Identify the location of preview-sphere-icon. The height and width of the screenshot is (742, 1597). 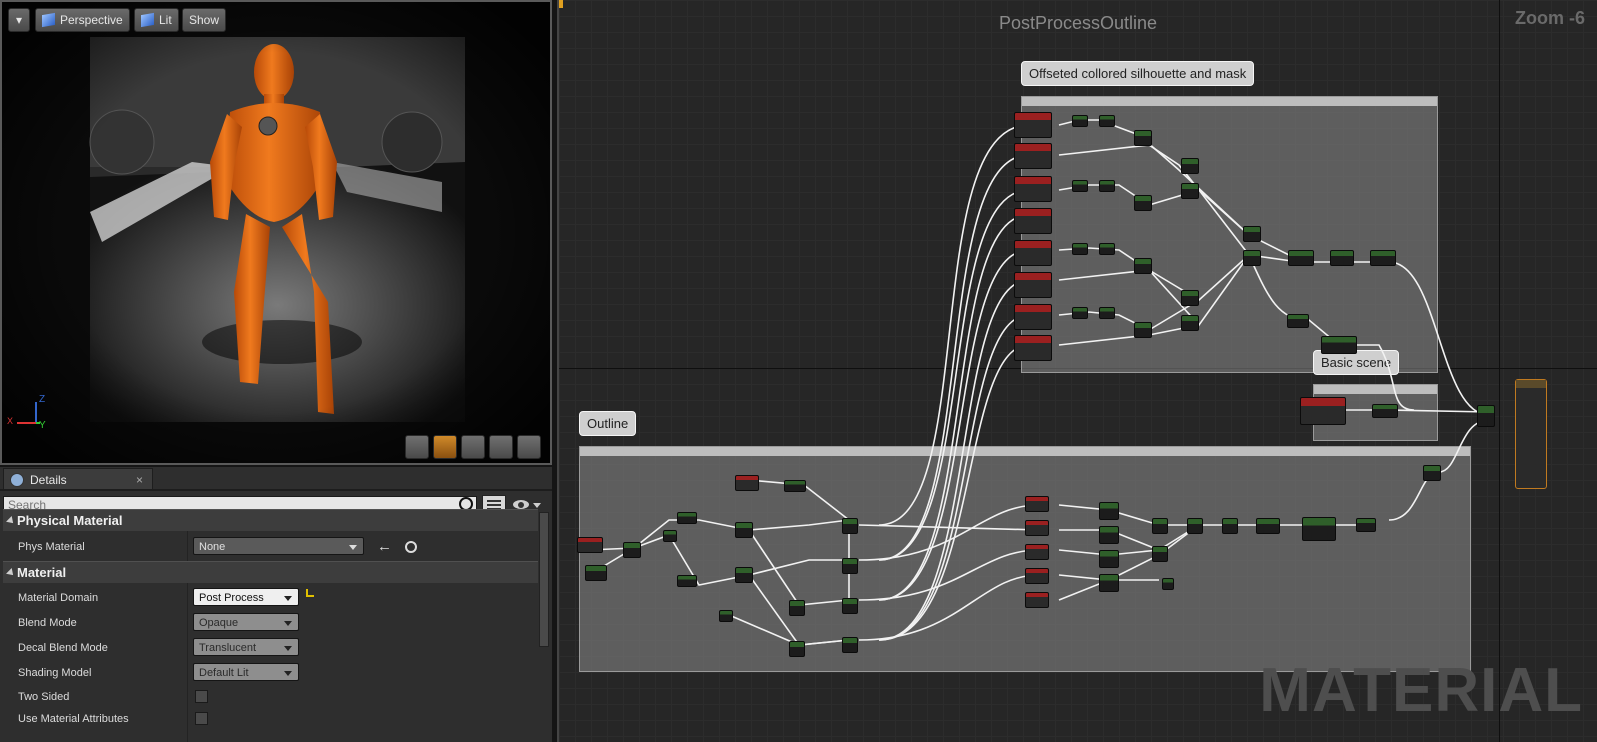
(445, 447).